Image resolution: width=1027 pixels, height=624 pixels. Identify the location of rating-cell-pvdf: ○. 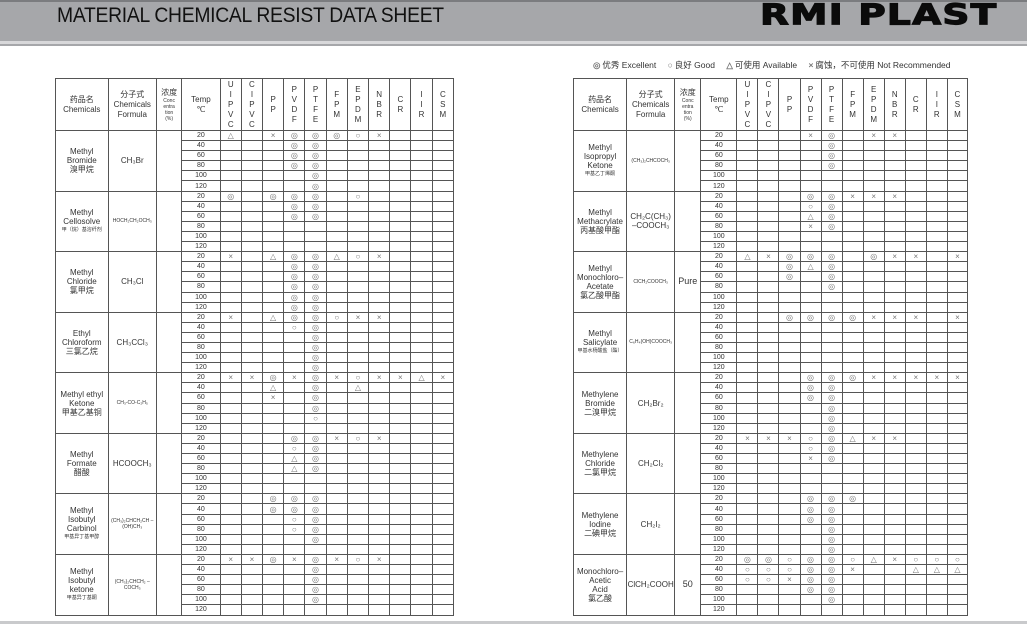
(810, 206).